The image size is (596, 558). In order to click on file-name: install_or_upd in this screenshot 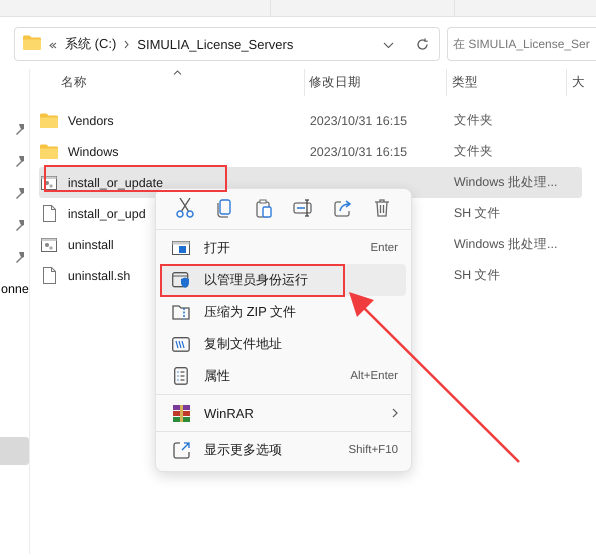, I will do `click(107, 213)`.